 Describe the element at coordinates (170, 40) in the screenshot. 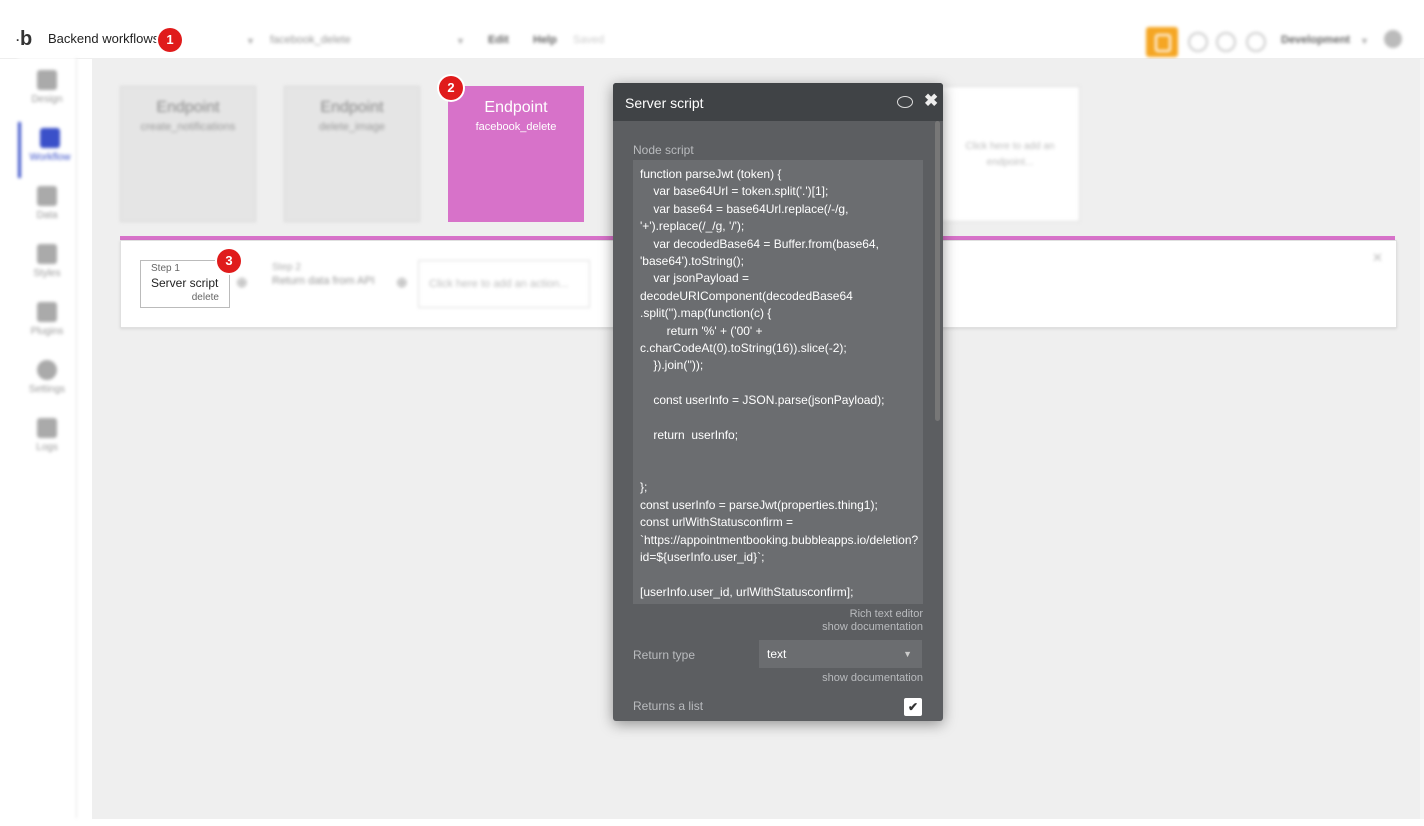

I see `annotation-badge-1: 1` at that location.